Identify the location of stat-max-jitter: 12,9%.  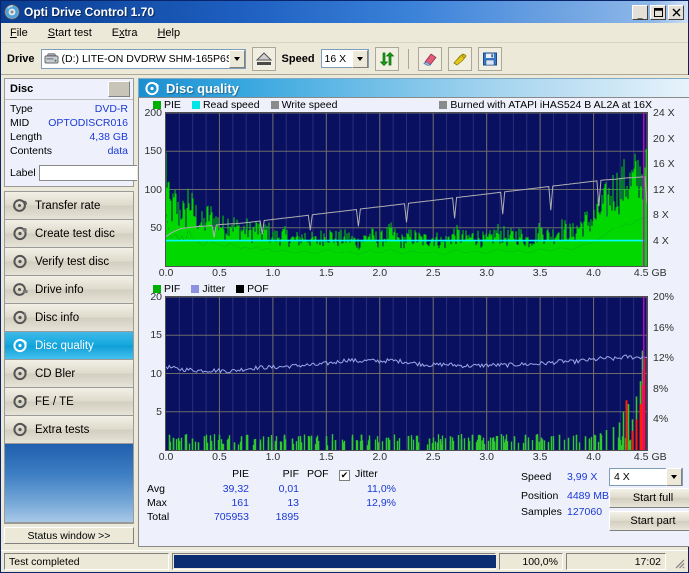
(381, 503).